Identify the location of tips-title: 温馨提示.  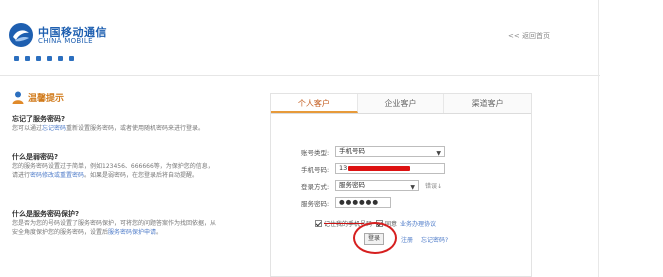
(46, 98).